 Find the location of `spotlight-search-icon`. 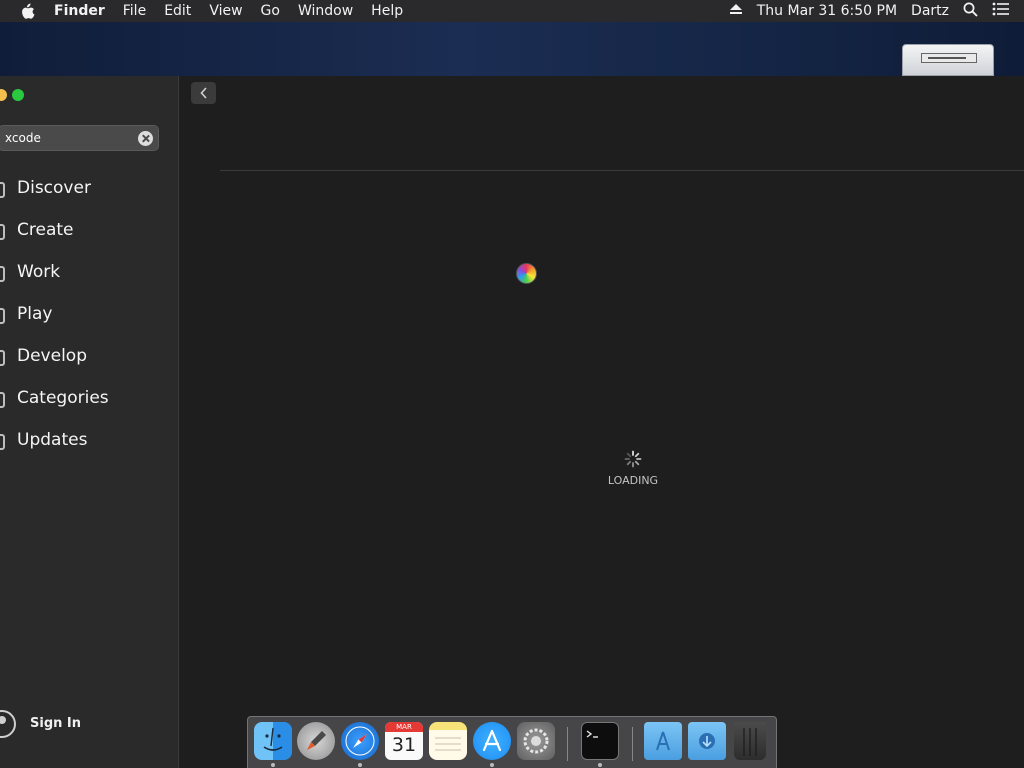

spotlight-search-icon is located at coordinates (970, 11).